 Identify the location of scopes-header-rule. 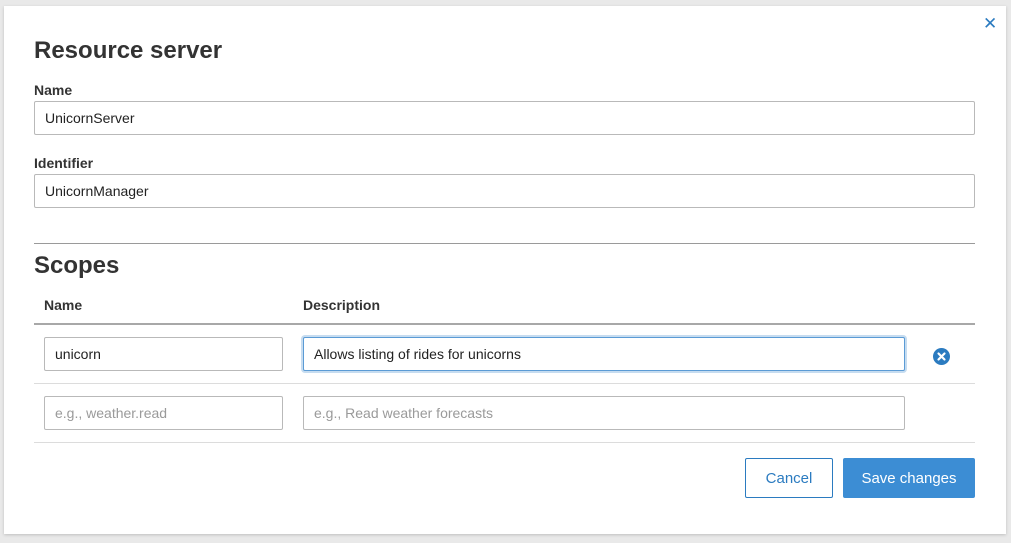
(504, 324).